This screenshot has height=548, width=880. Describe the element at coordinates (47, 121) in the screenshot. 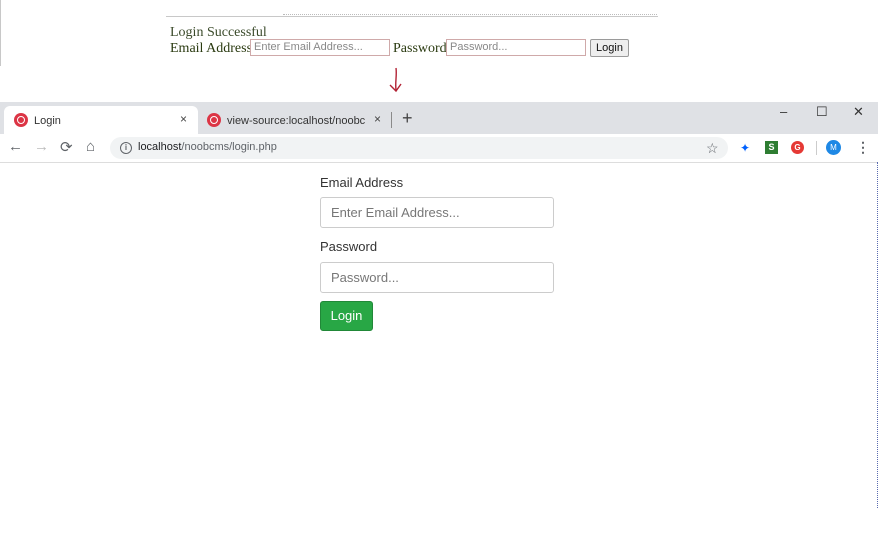

I see `tab-login-title: Login` at that location.